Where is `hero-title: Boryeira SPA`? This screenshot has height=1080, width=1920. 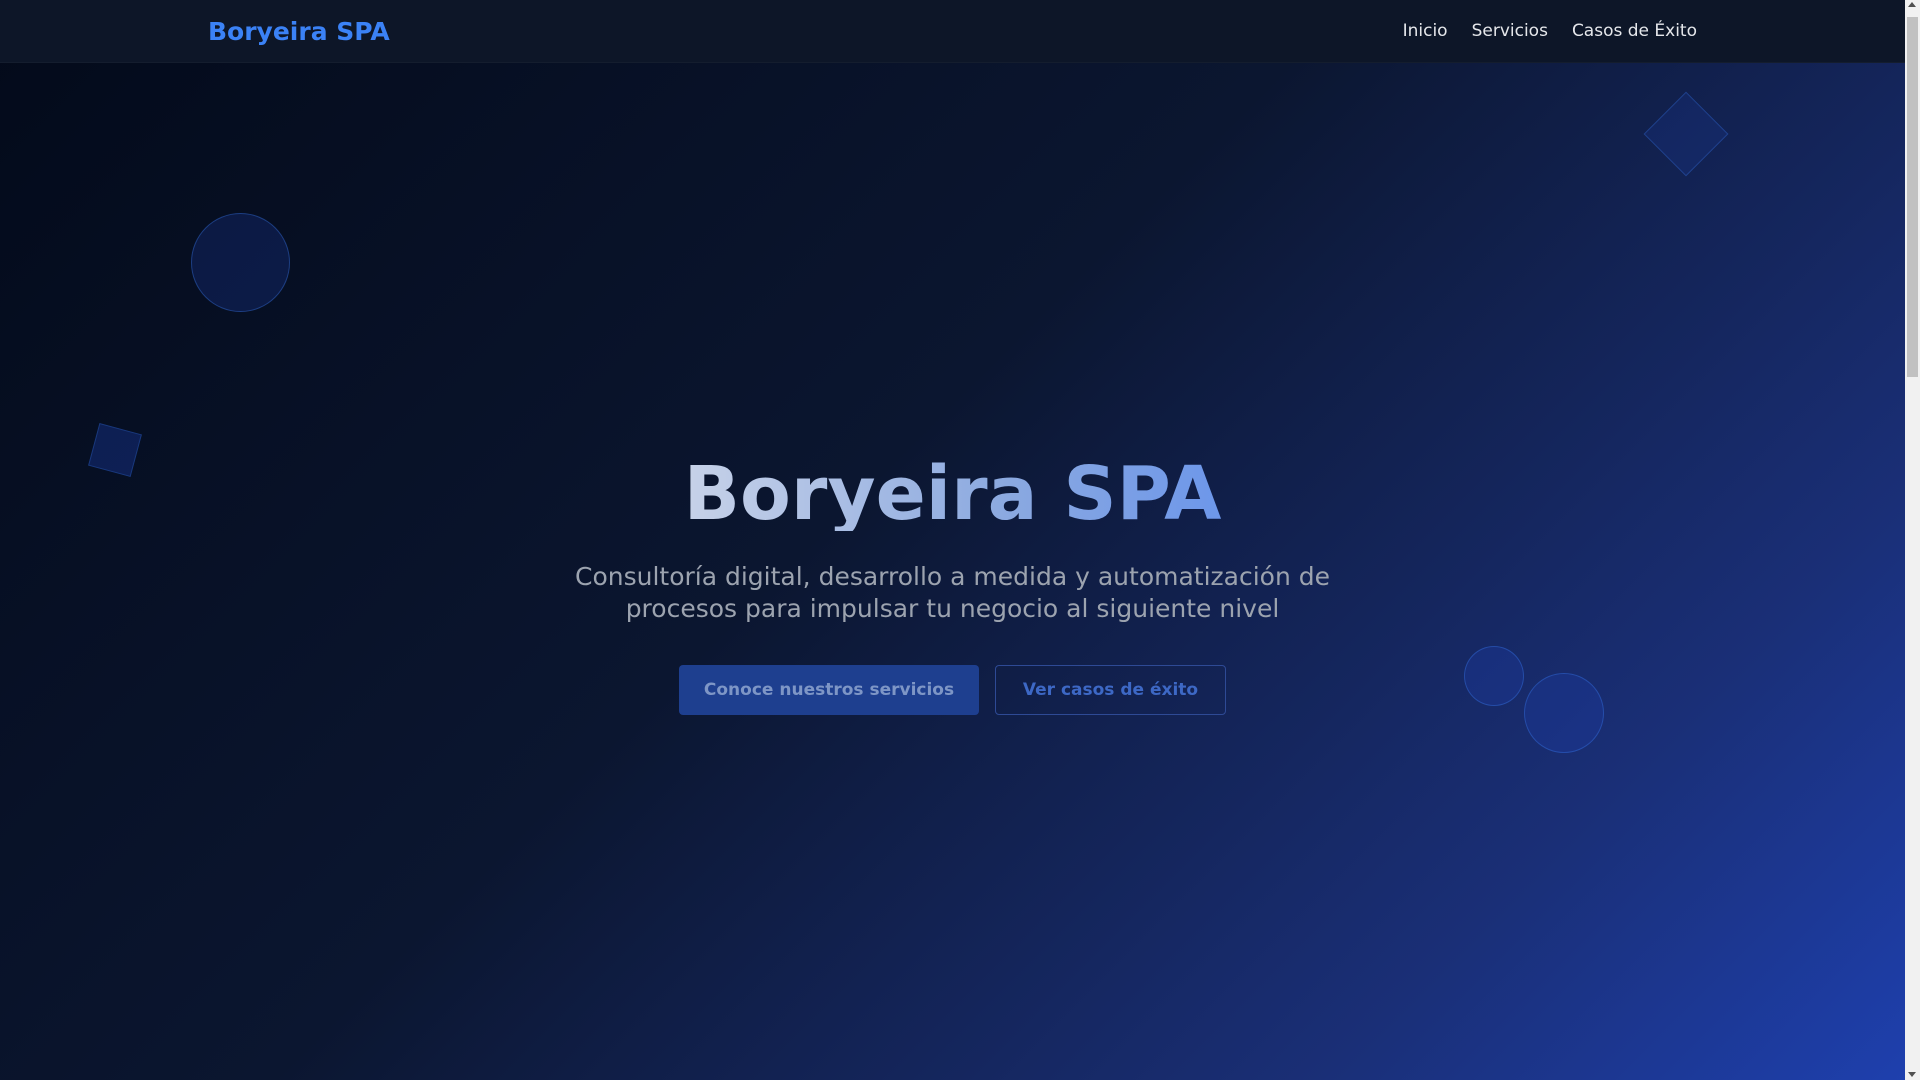 hero-title: Boryeira SPA is located at coordinates (952, 494).